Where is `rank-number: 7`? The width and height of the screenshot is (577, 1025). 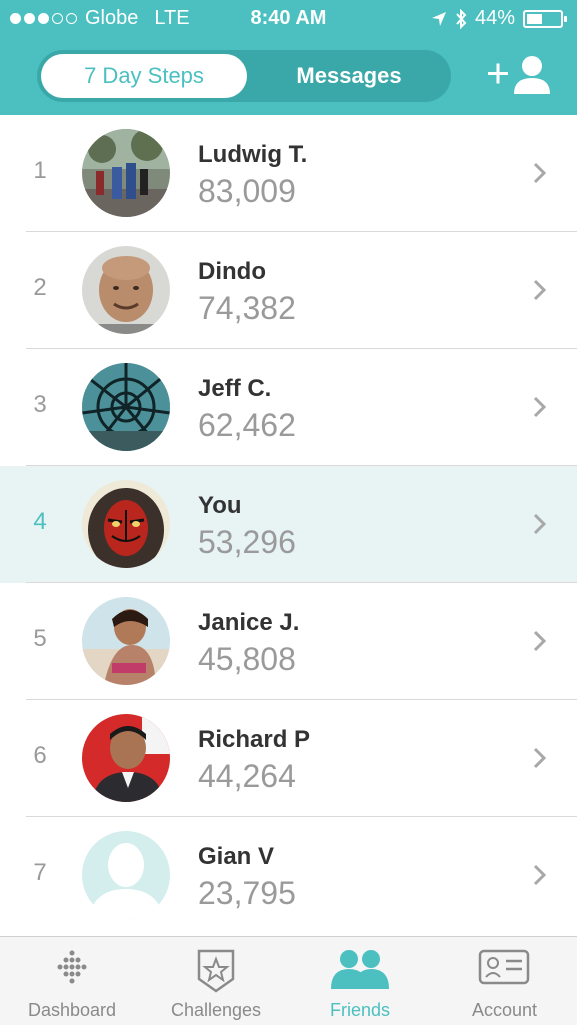
rank-number: 7 is located at coordinates (40, 872).